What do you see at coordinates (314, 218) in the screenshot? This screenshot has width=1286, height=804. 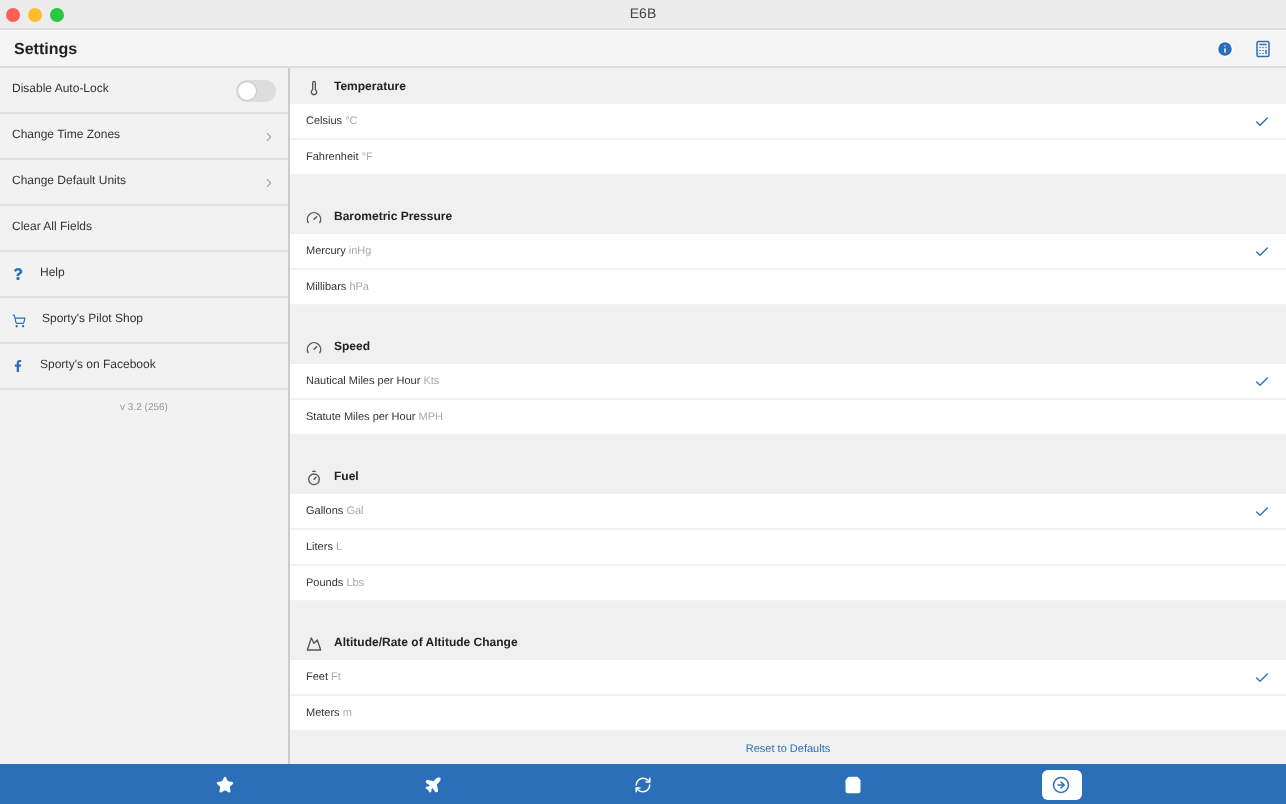 I see `gauge-icon` at bounding box center [314, 218].